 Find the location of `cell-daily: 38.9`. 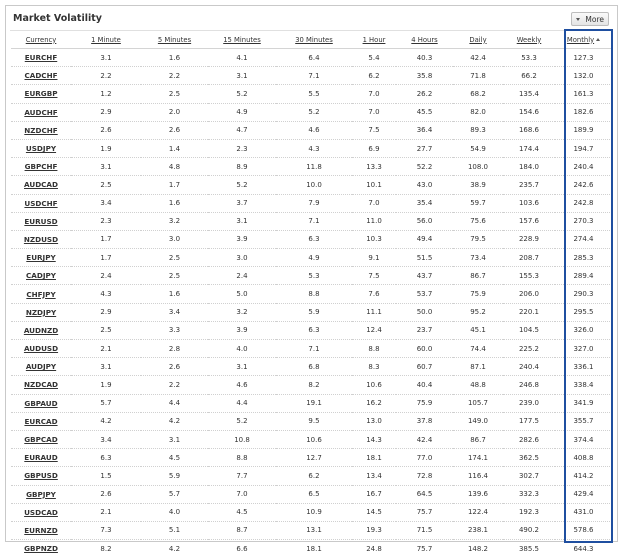

cell-daily: 38.9 is located at coordinates (478, 185).